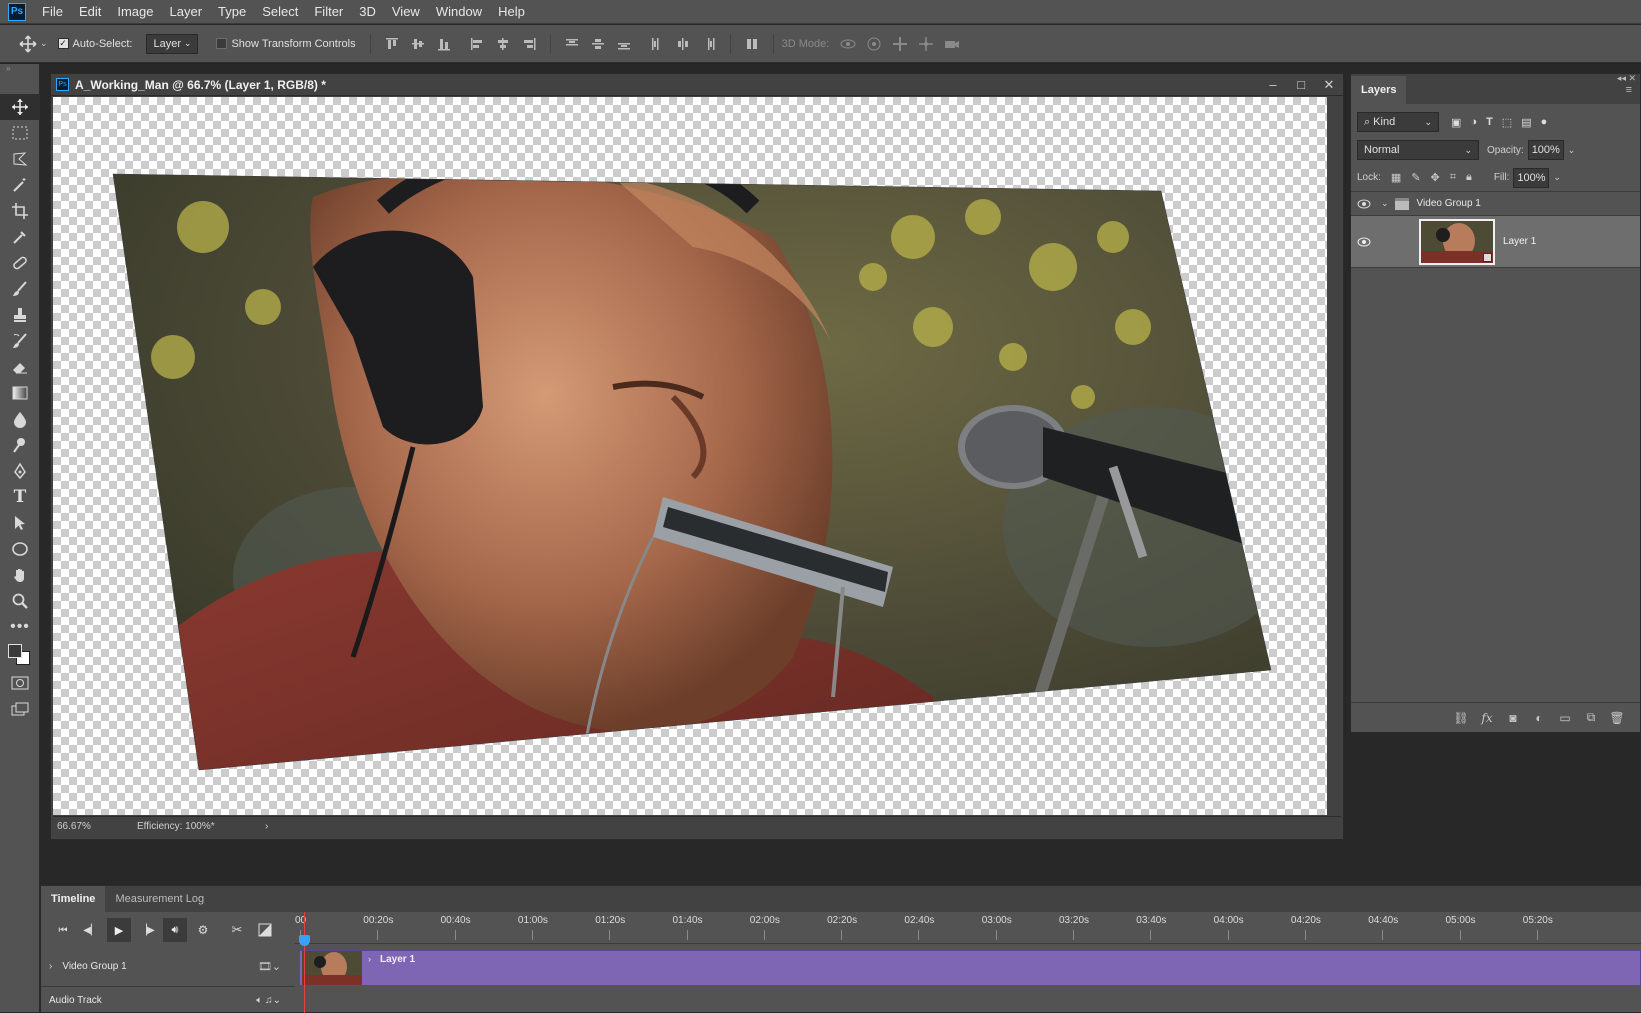  What do you see at coordinates (119, 930) in the screenshot?
I see `play-button: ▶︎` at bounding box center [119, 930].